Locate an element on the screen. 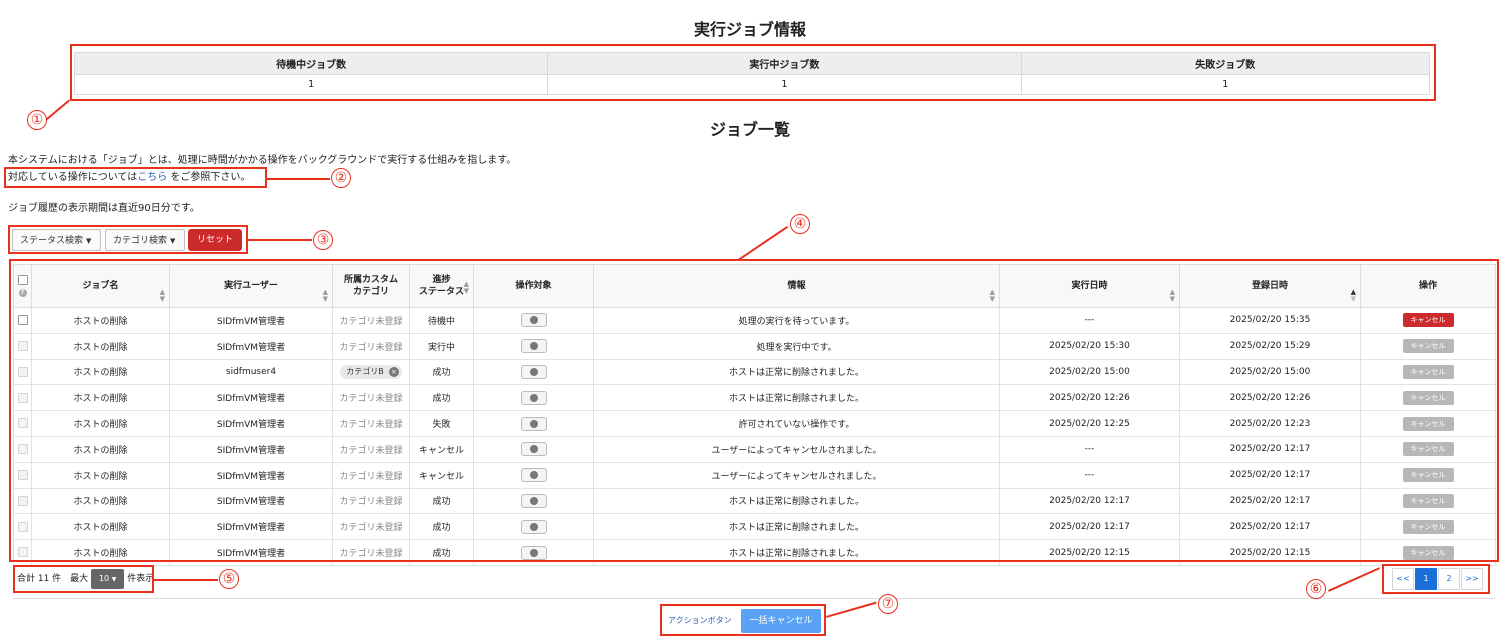  divider is located at coordinates (754, 598).